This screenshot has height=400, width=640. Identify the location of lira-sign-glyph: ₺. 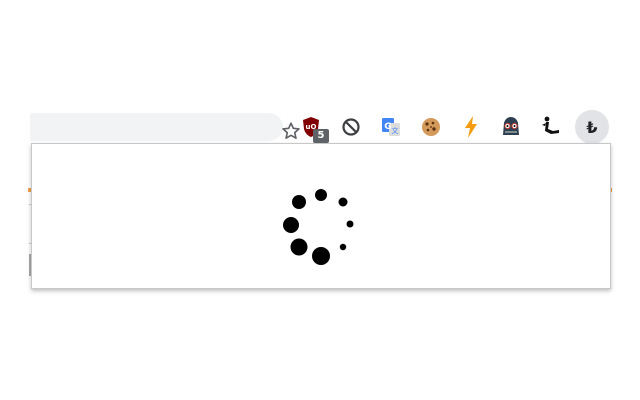
(592, 127).